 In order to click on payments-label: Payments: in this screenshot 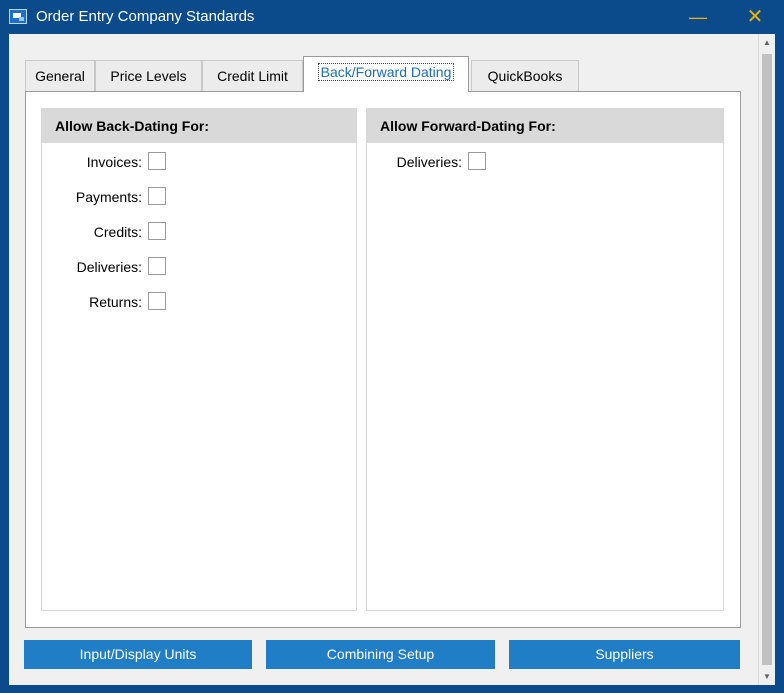, I will do `click(108, 197)`.